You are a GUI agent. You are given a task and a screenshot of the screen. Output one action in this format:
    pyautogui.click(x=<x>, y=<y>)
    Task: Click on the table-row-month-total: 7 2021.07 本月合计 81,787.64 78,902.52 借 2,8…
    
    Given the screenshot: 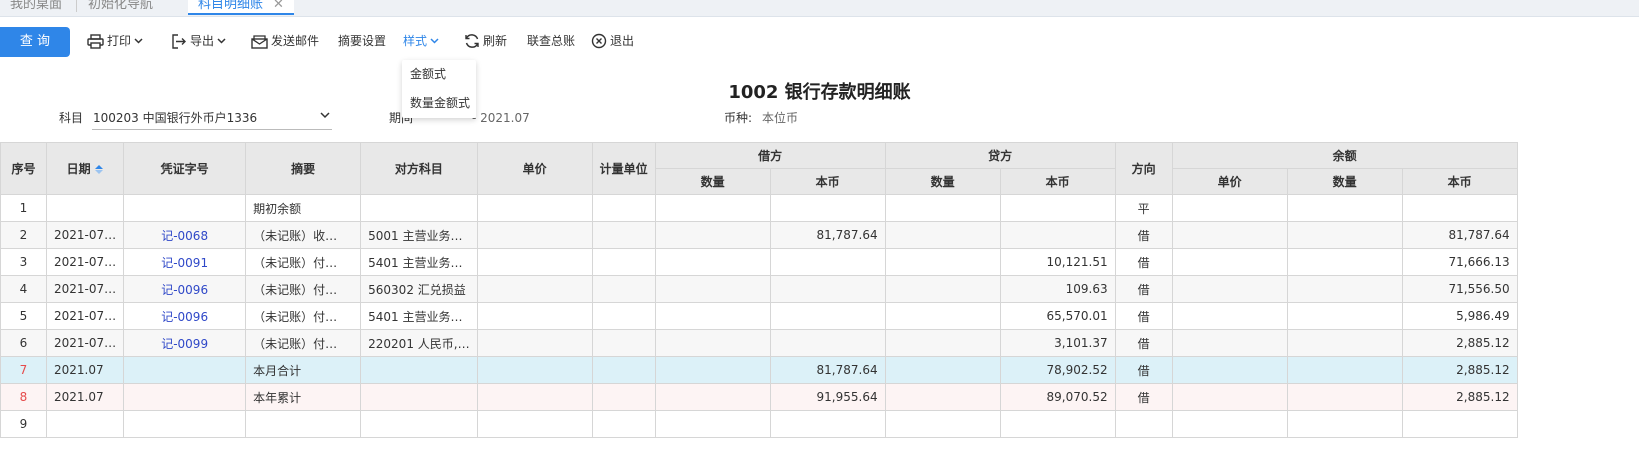 What is the action you would take?
    pyautogui.click(x=759, y=370)
    